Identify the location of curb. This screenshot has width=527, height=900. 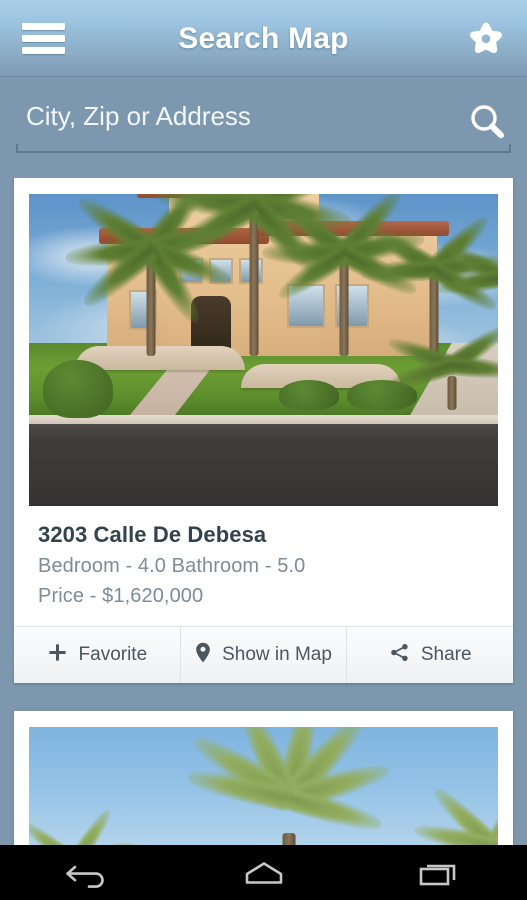
(263, 419).